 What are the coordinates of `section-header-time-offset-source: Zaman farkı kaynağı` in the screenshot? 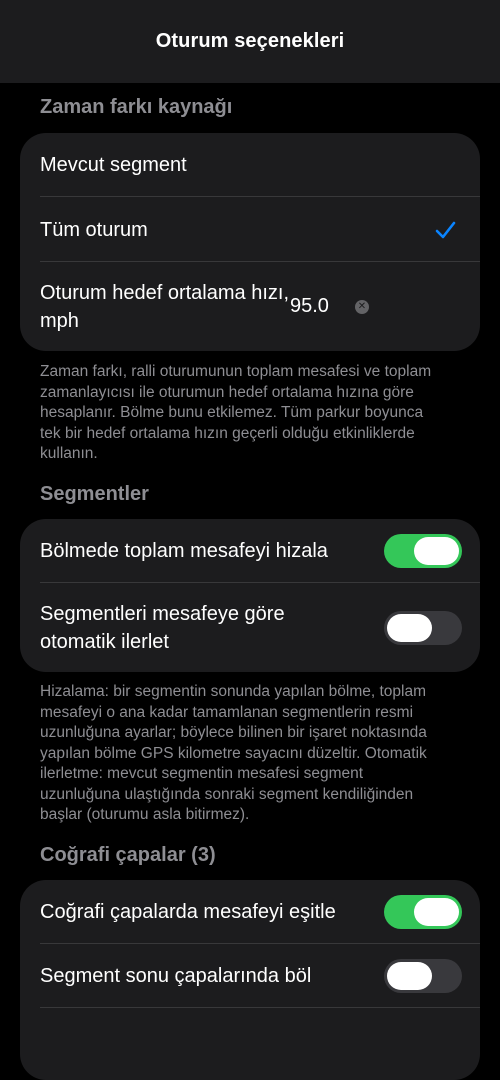 It's located at (136, 107).